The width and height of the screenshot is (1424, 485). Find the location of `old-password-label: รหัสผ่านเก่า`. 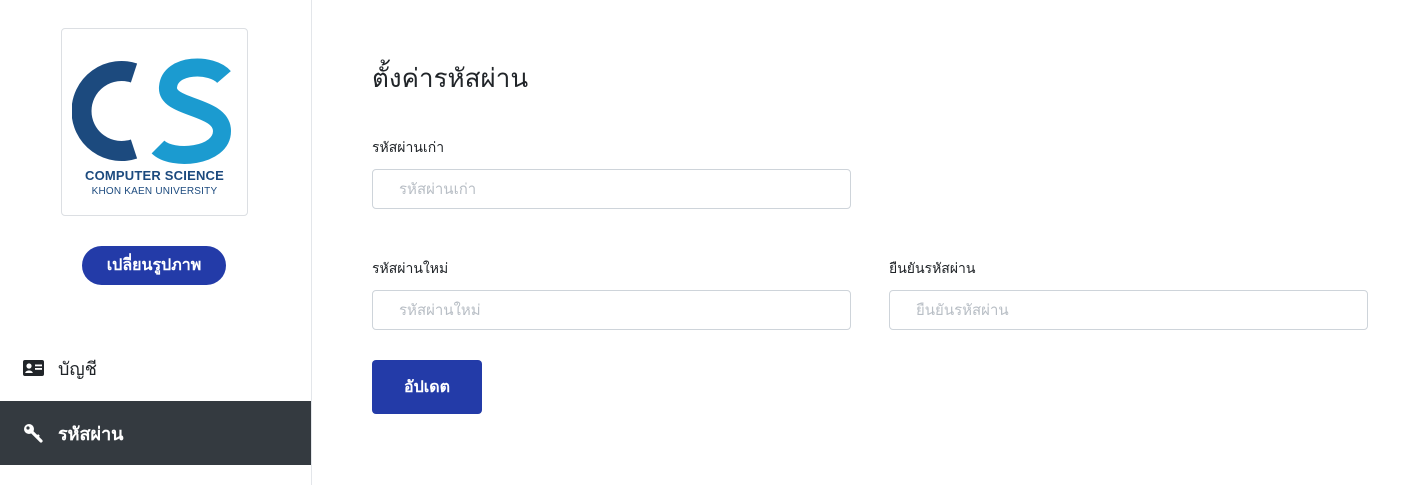

old-password-label: รหัสผ่านเก่า is located at coordinates (408, 148).